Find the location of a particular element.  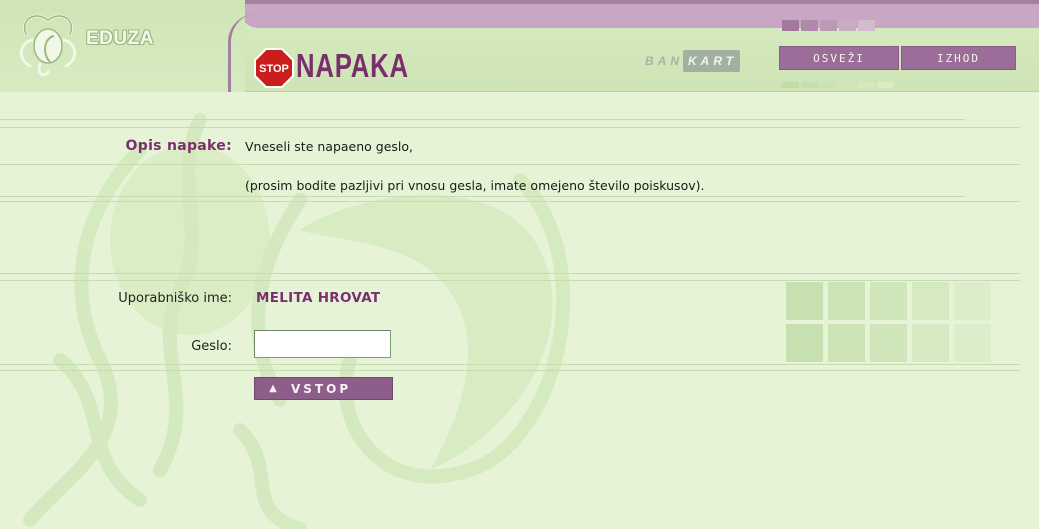

medusa-logo-icon is located at coordinates (48, 45).